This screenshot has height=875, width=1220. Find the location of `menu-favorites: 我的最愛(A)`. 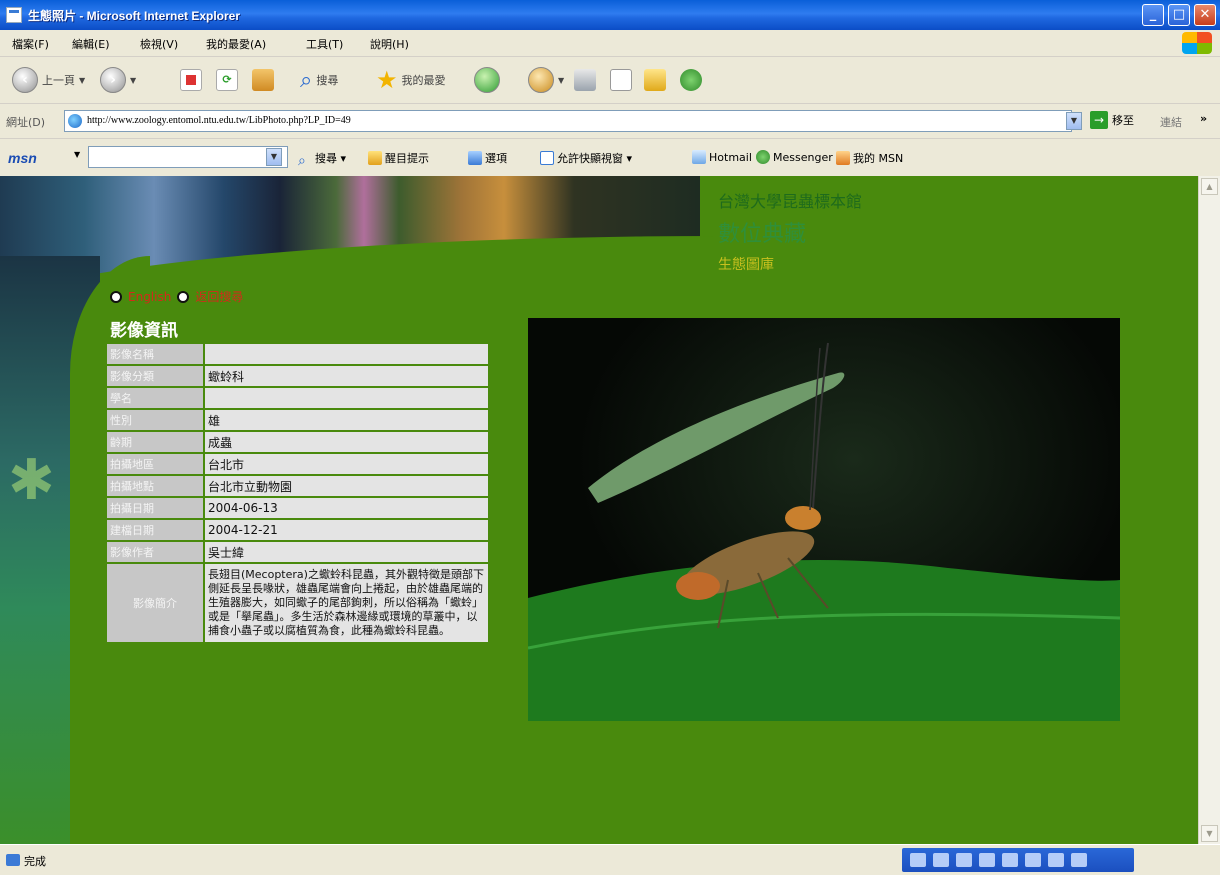

menu-favorites: 我的最愛(A) is located at coordinates (236, 44).